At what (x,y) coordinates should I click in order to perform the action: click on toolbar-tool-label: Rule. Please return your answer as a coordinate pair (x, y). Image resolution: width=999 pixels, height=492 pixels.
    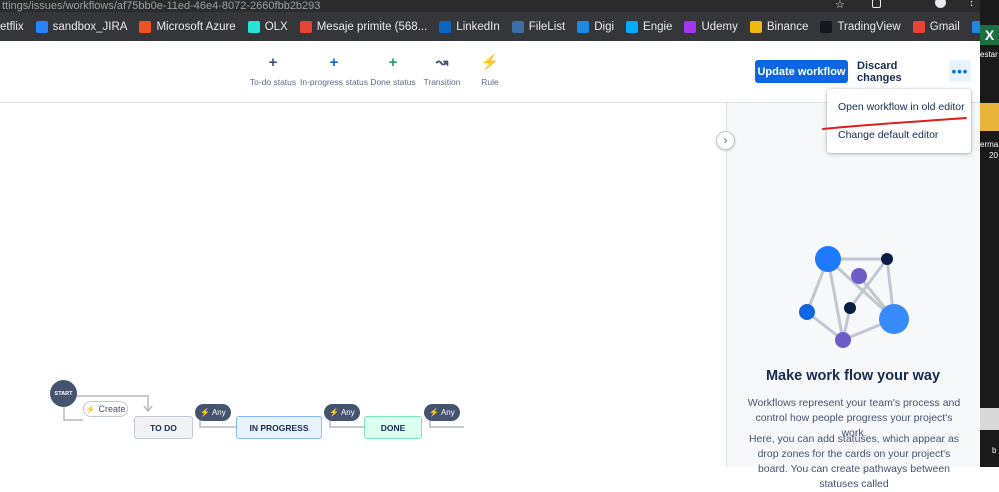
    Looking at the image, I should click on (490, 82).